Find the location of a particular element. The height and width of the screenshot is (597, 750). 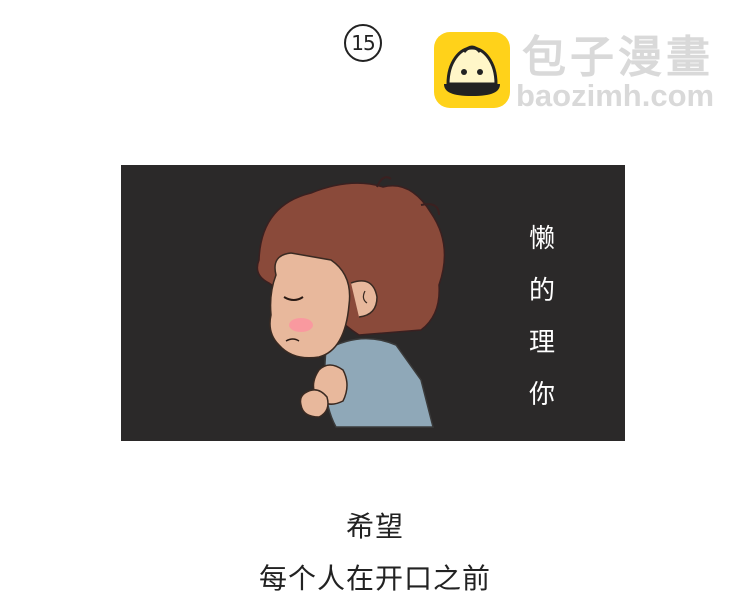

caption-line: 希望 is located at coordinates (374, 526).